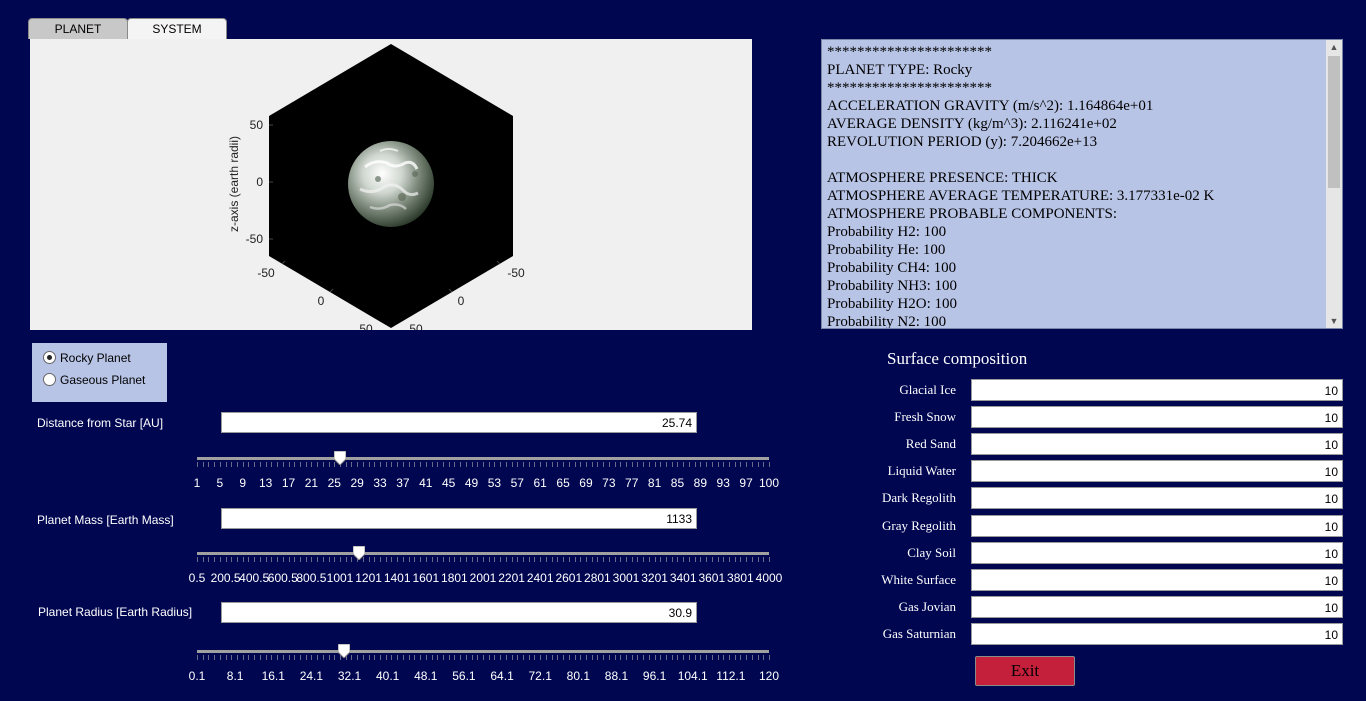 Image resolution: width=1366 pixels, height=701 pixels. Describe the element at coordinates (49, 379) in the screenshot. I see `radio-gaseous-planet-dot` at that location.